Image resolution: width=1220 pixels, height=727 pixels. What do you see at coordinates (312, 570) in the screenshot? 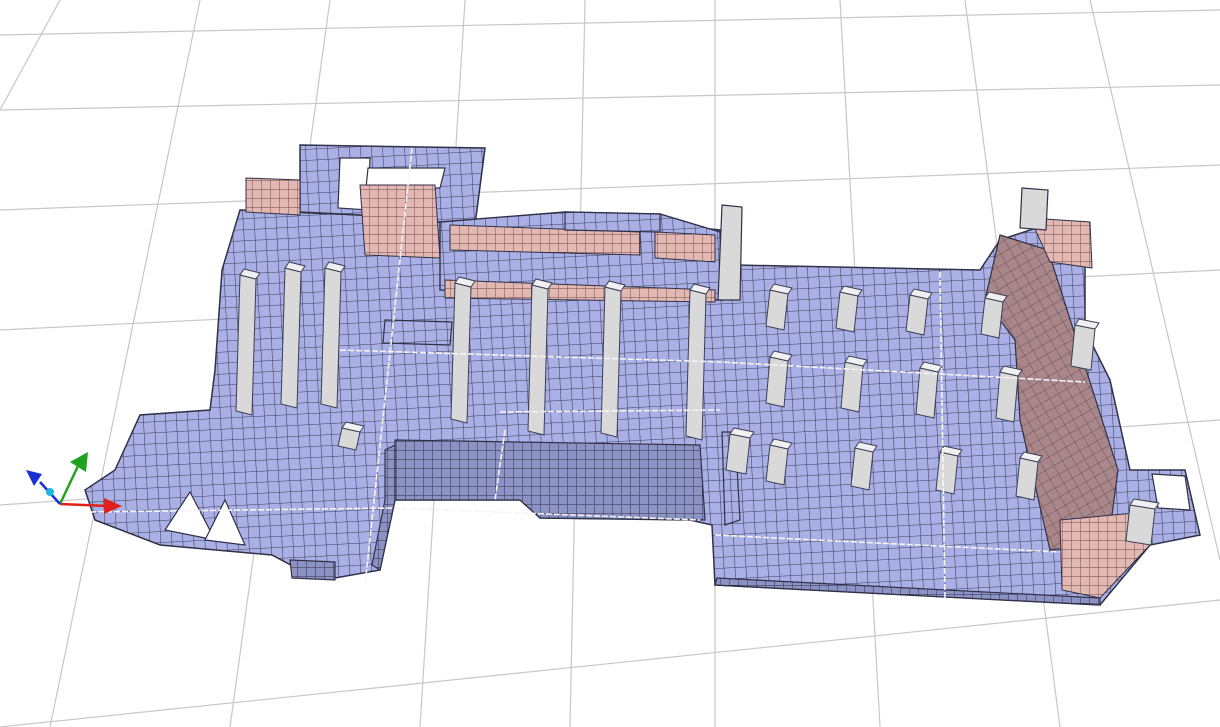
I see `foot-bl` at bounding box center [312, 570].